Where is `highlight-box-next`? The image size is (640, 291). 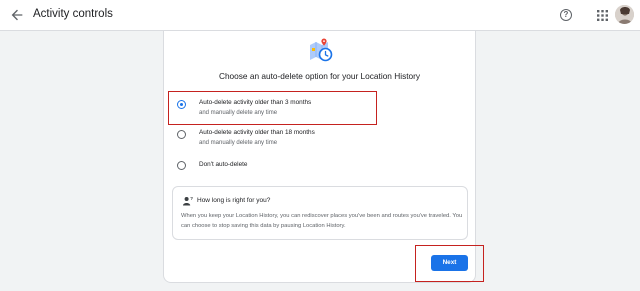 highlight-box-next is located at coordinates (449, 263).